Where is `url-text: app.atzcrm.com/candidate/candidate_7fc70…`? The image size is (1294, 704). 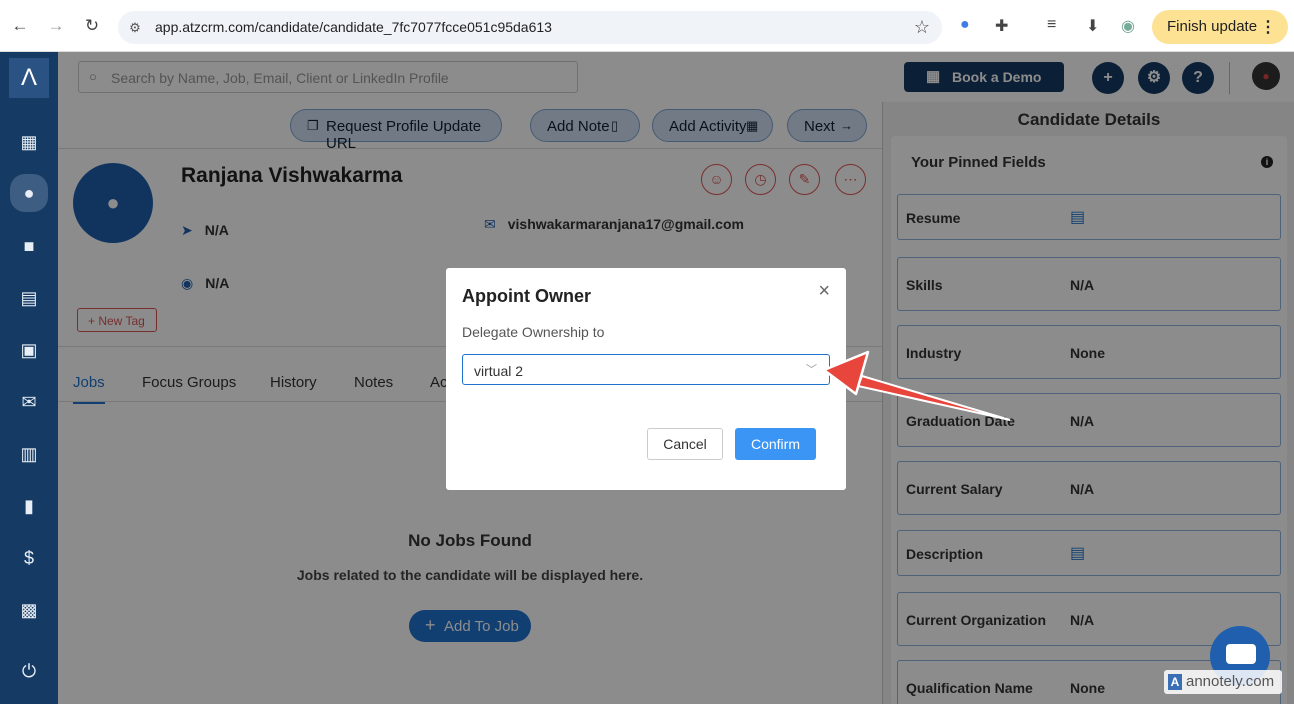 url-text: app.atzcrm.com/candidate/candidate_7fc70… is located at coordinates (353, 27).